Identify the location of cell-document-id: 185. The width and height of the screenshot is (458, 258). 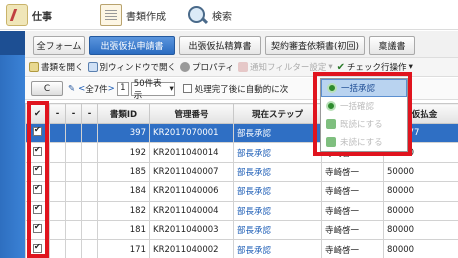
(123, 172).